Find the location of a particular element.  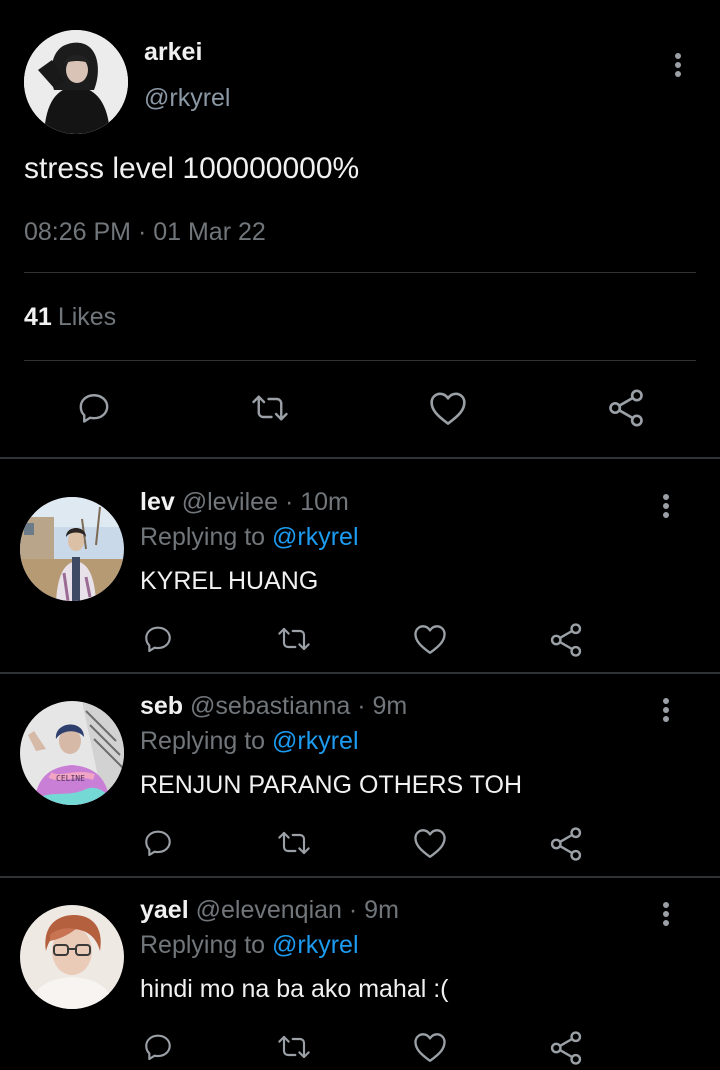

reply-header: seb @sebastianna · 9m is located at coordinates (273, 706).